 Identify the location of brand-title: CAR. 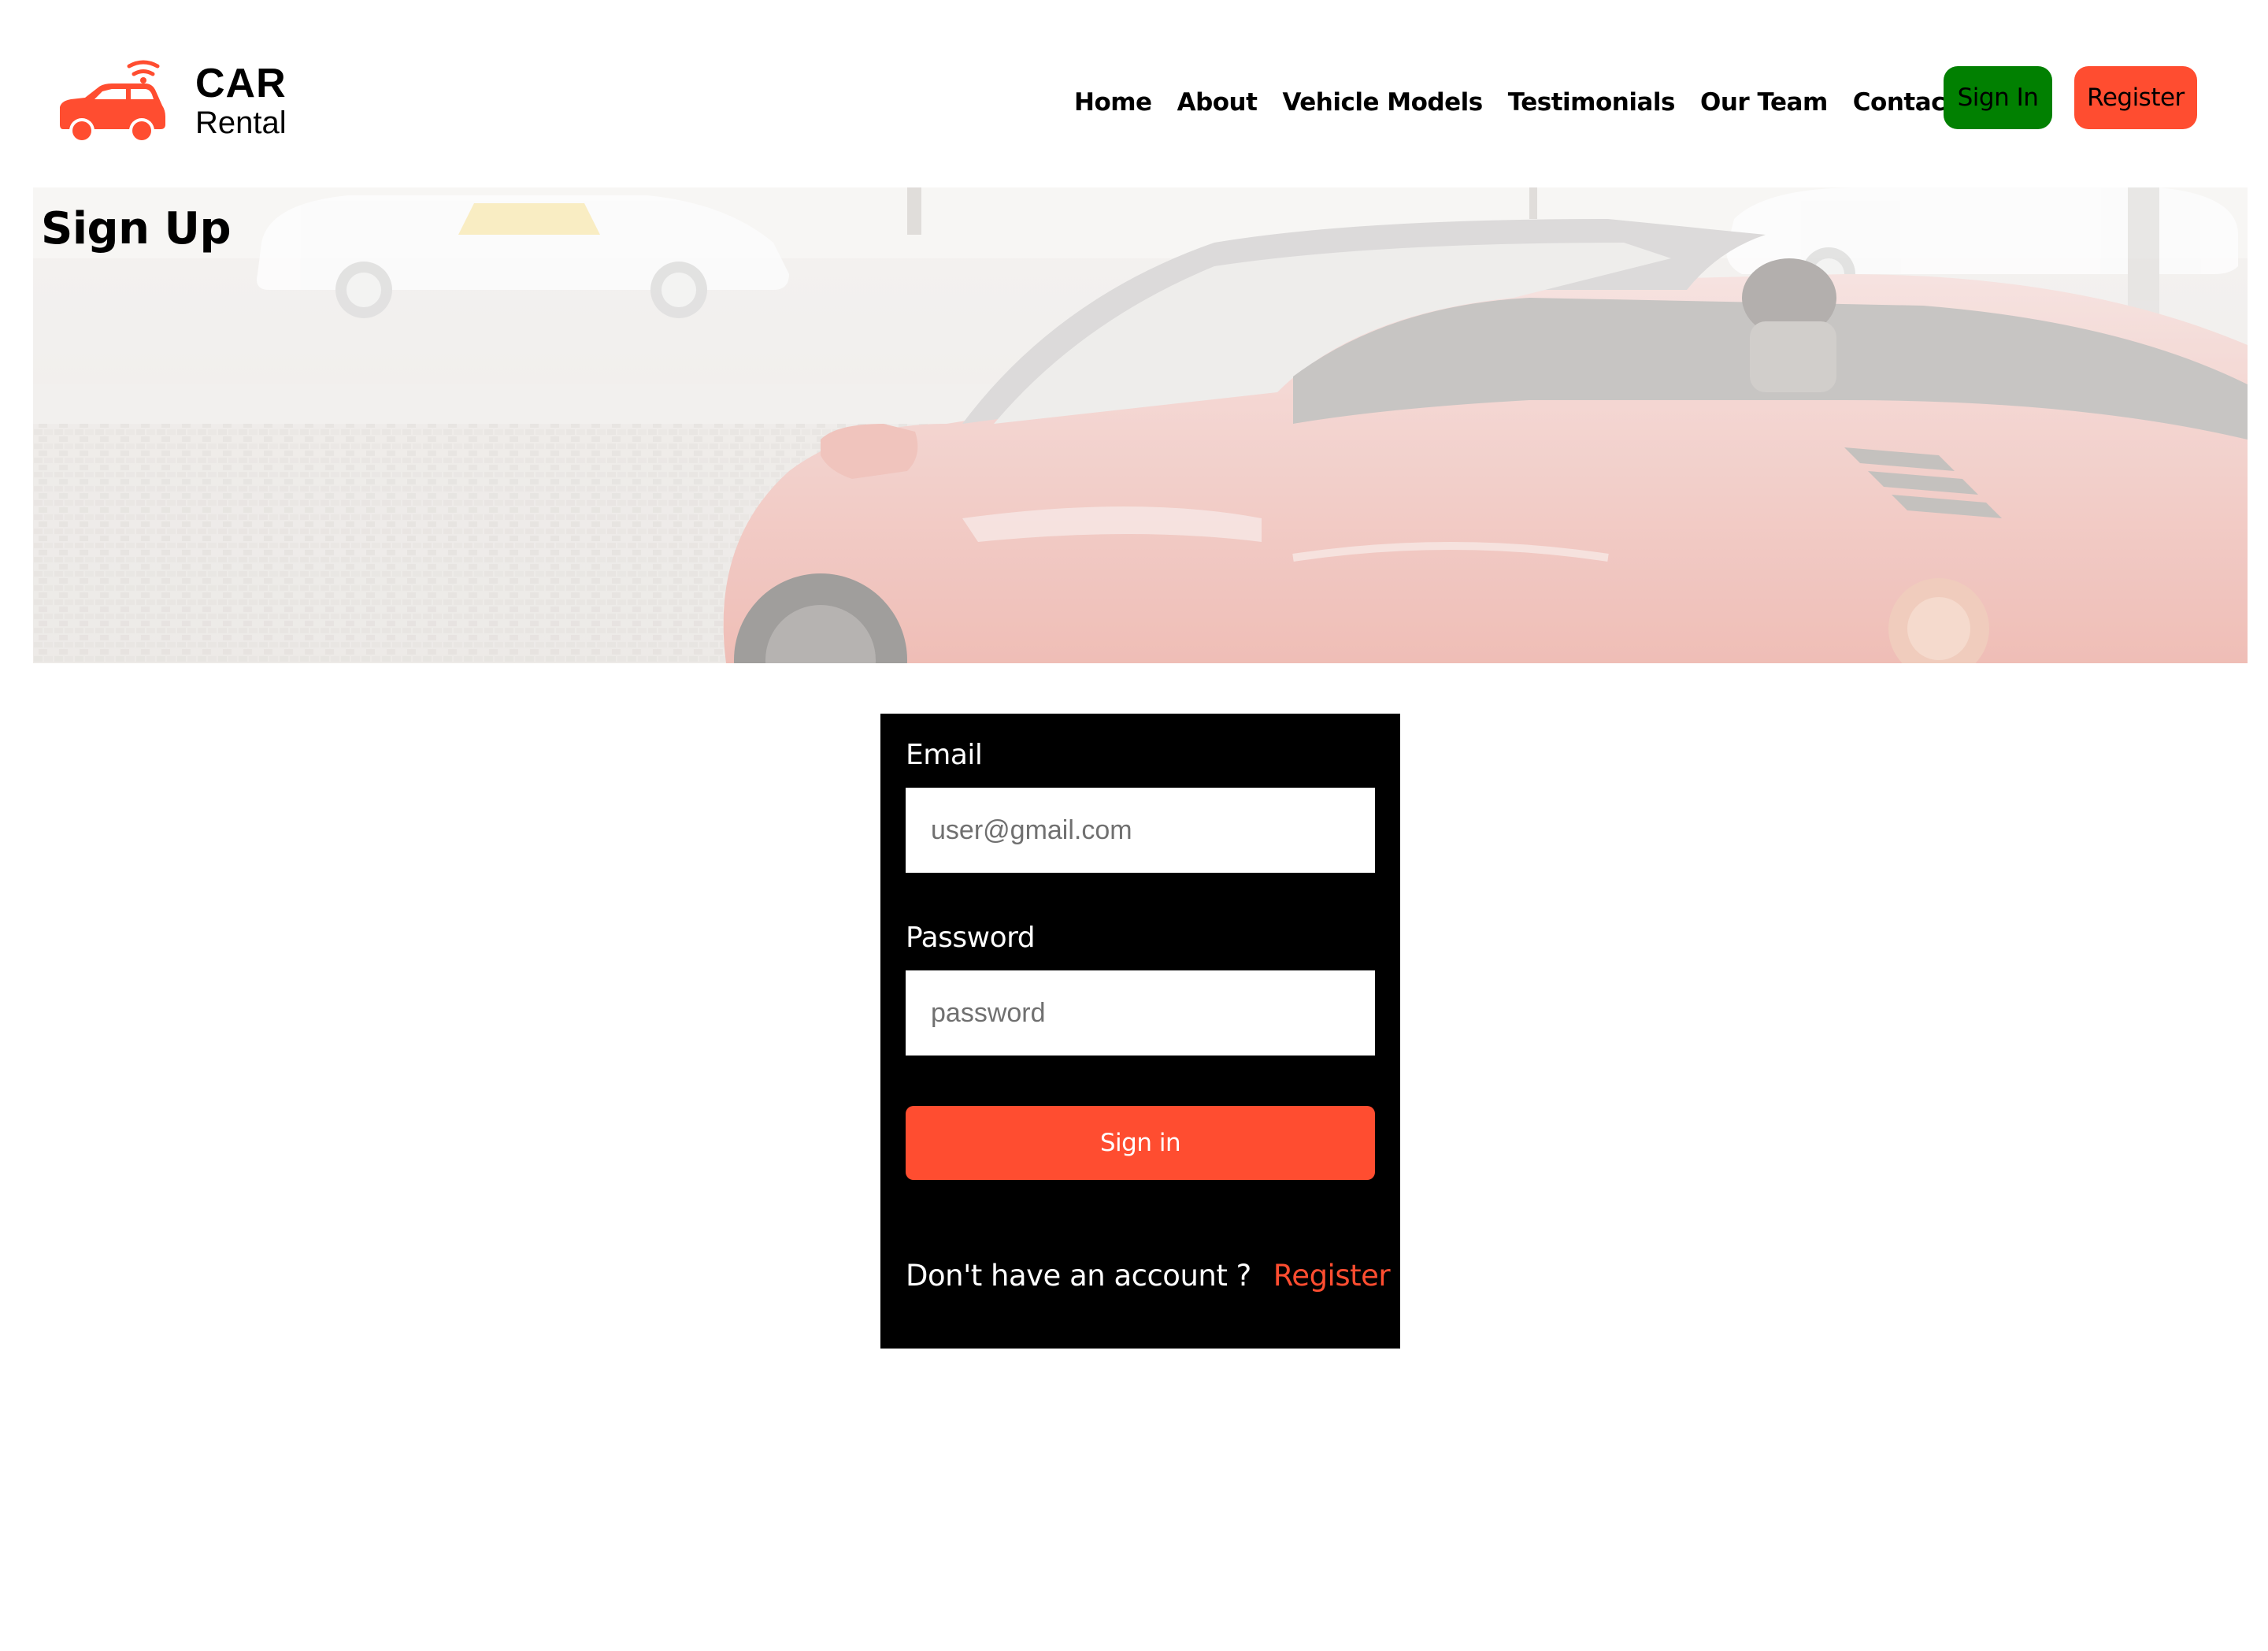
(241, 83).